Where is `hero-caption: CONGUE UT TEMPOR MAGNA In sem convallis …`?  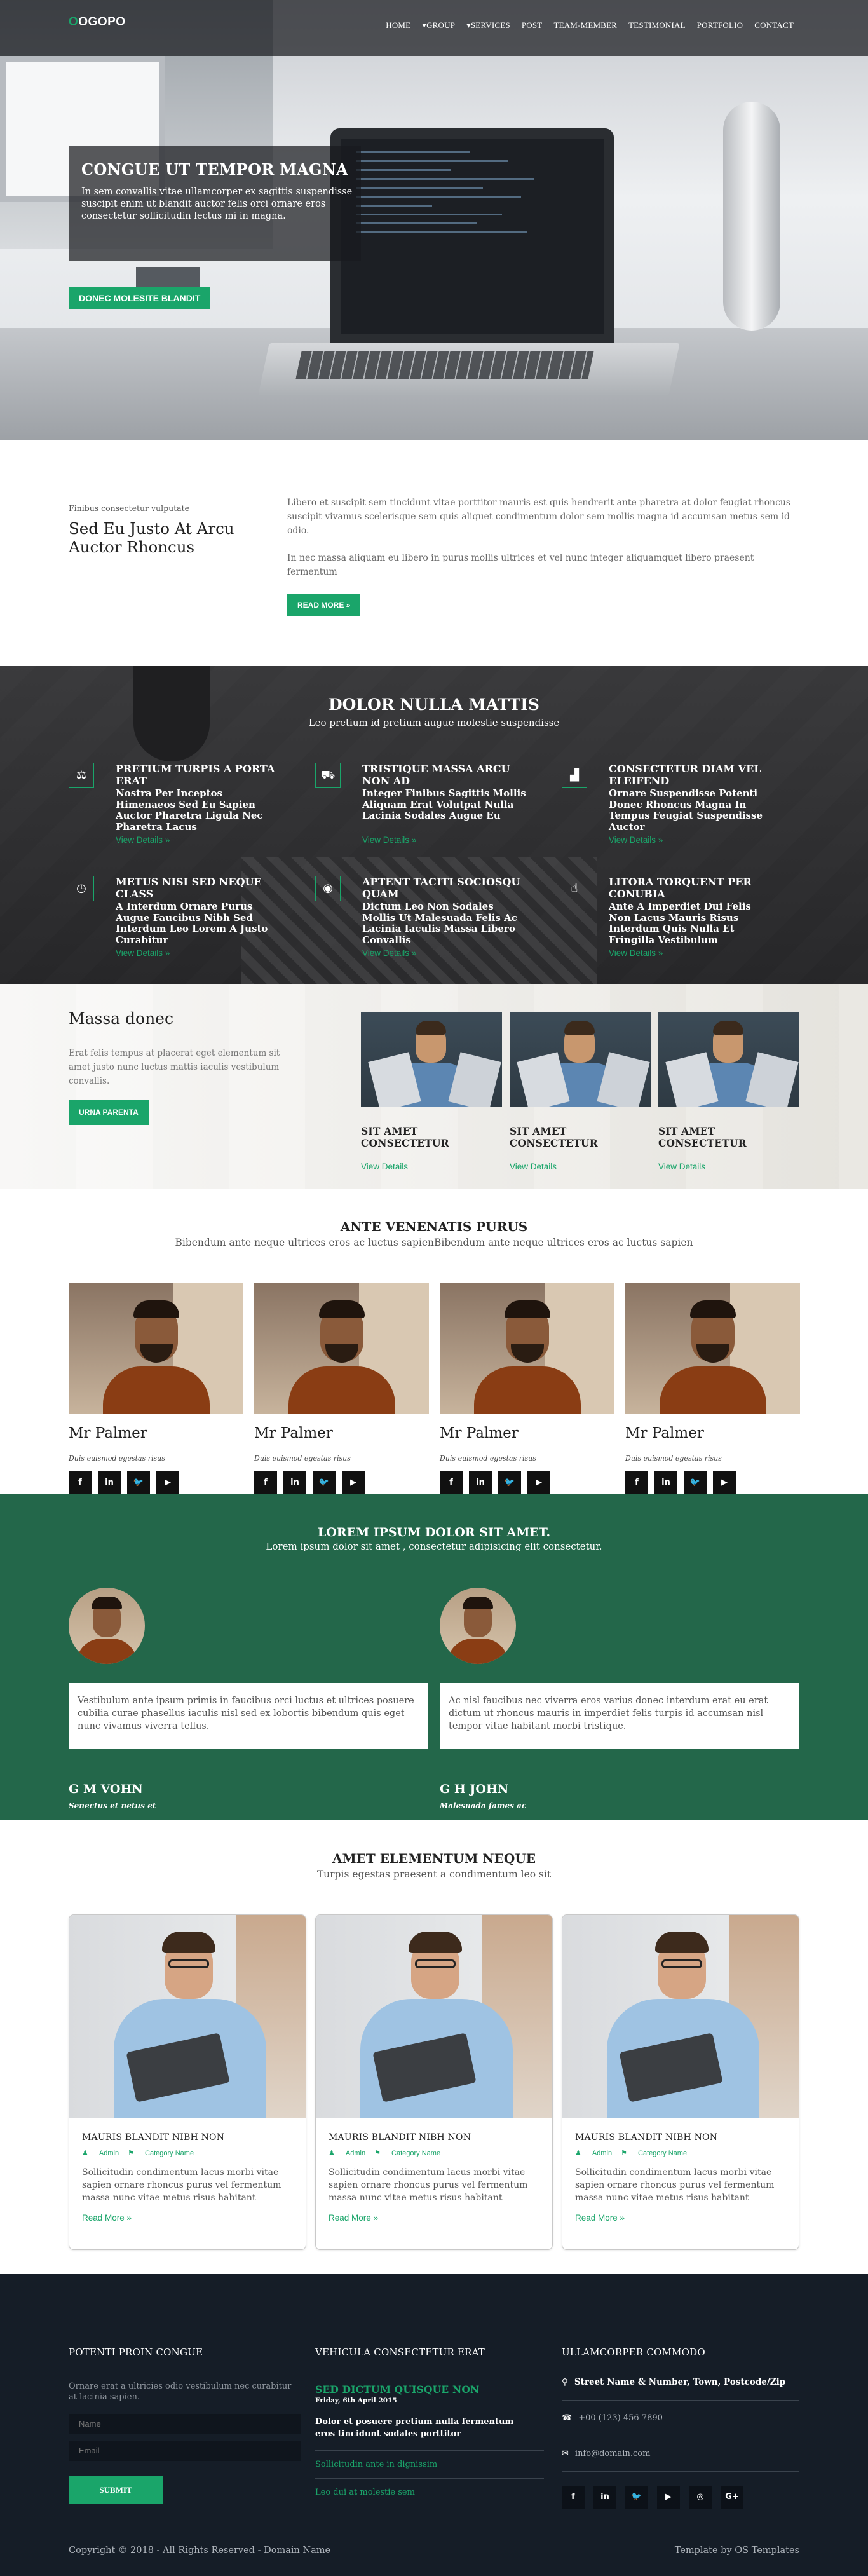
hero-caption: CONGUE UT TEMPOR MAGNA In sem convallis … is located at coordinates (215, 227).